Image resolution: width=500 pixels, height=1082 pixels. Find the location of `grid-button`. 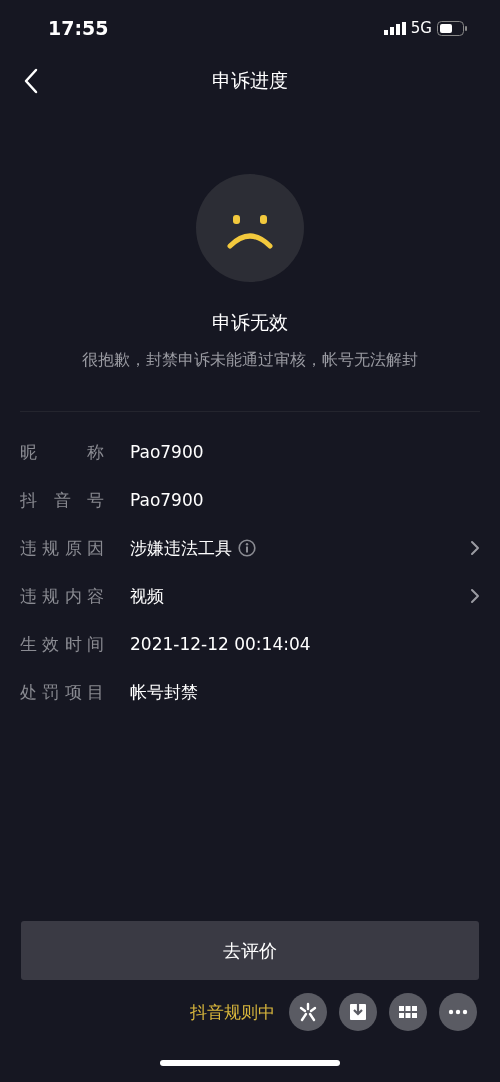

grid-button is located at coordinates (408, 1012).